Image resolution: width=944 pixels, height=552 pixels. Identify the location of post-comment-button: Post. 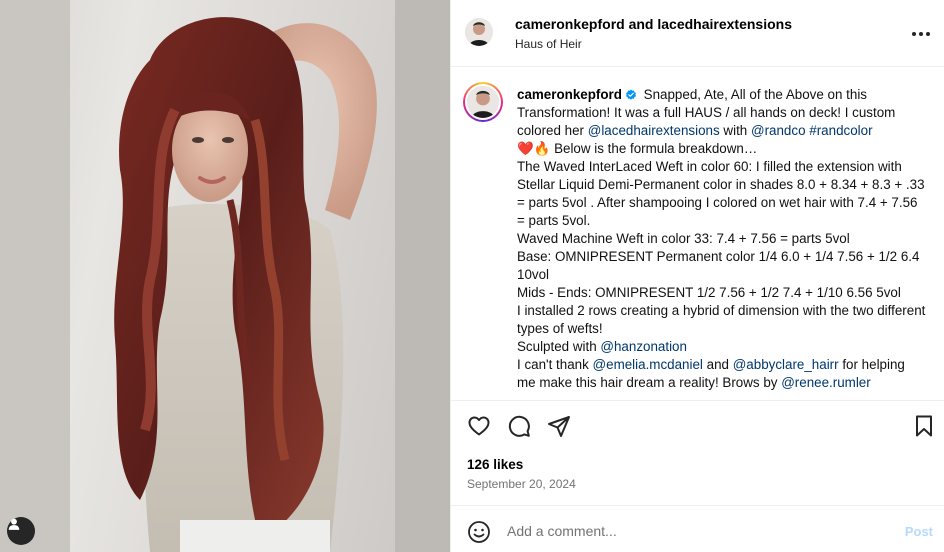
(919, 531).